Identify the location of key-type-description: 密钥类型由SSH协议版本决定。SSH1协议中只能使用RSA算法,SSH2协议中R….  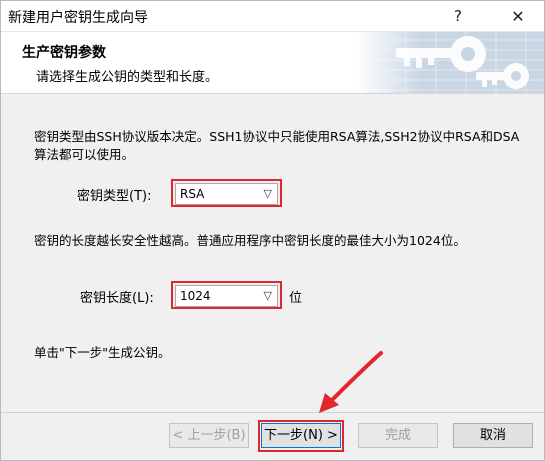
(277, 145).